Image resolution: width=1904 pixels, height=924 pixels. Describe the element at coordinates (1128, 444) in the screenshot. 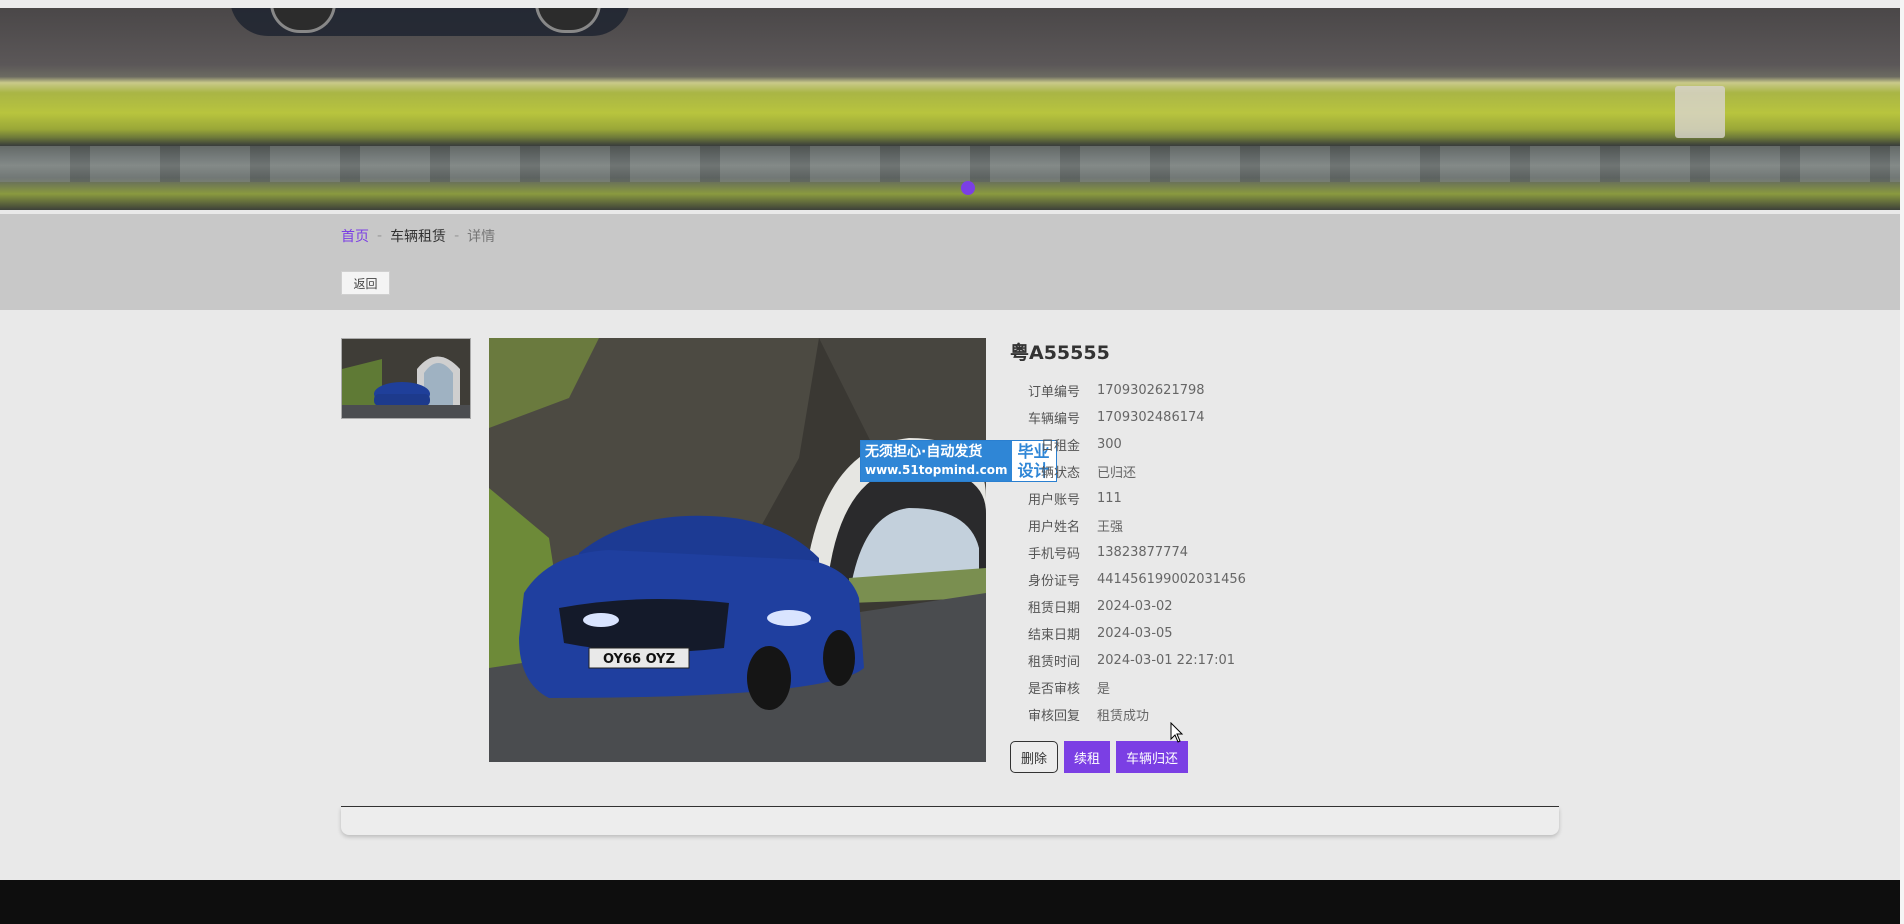

I see `field-row: 日租金 300` at that location.